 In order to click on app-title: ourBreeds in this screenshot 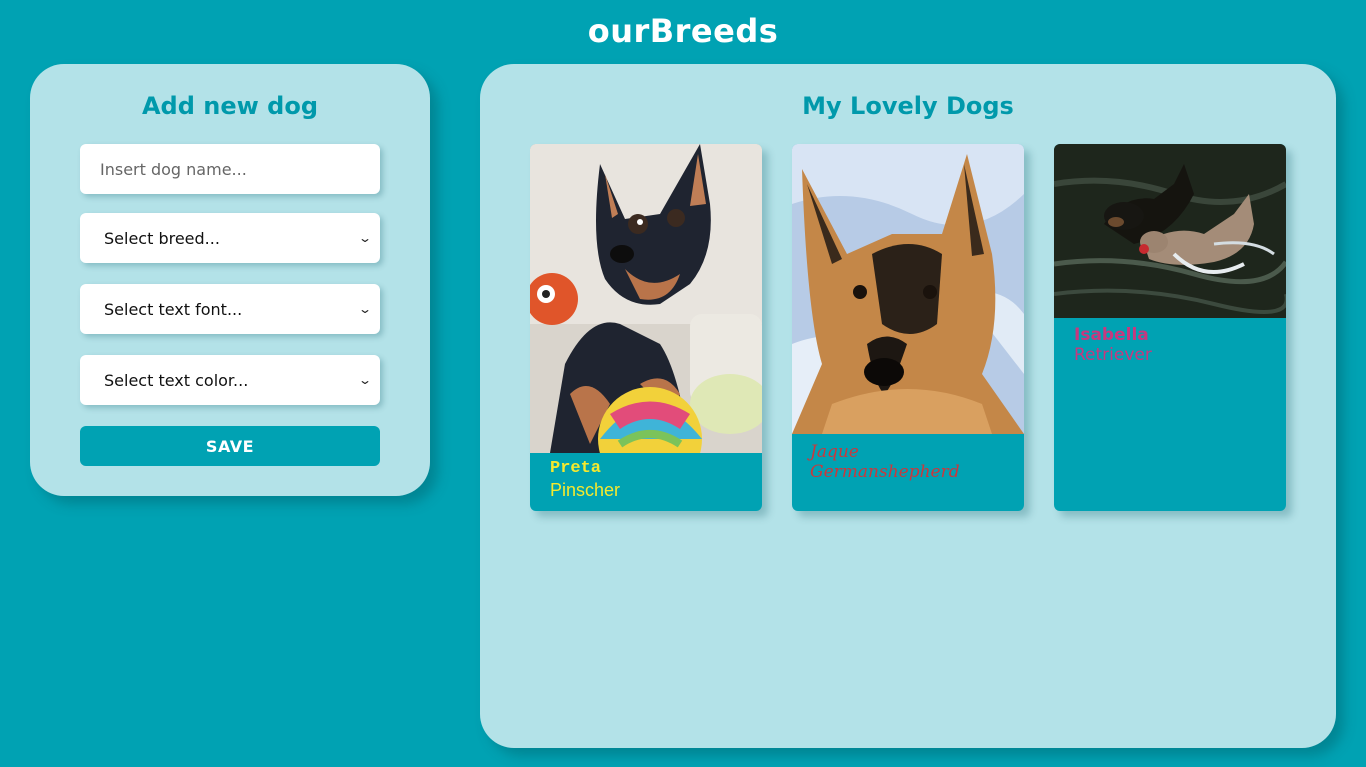, I will do `click(683, 31)`.